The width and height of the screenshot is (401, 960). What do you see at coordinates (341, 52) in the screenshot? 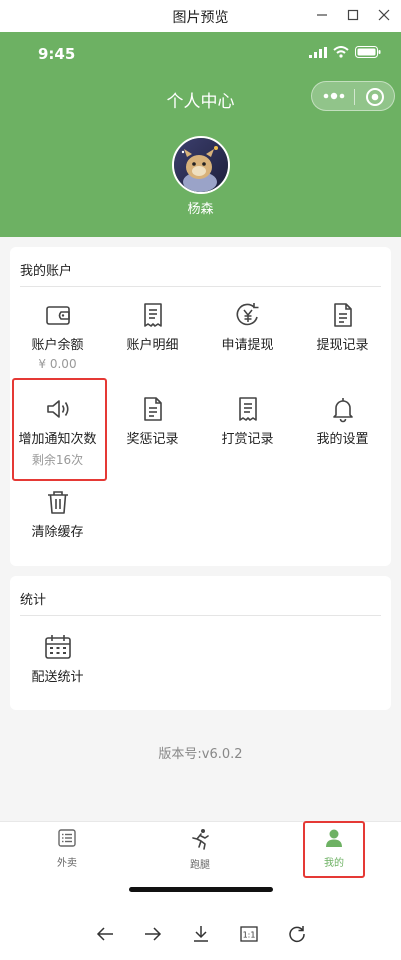
I see `wifi-icon` at bounding box center [341, 52].